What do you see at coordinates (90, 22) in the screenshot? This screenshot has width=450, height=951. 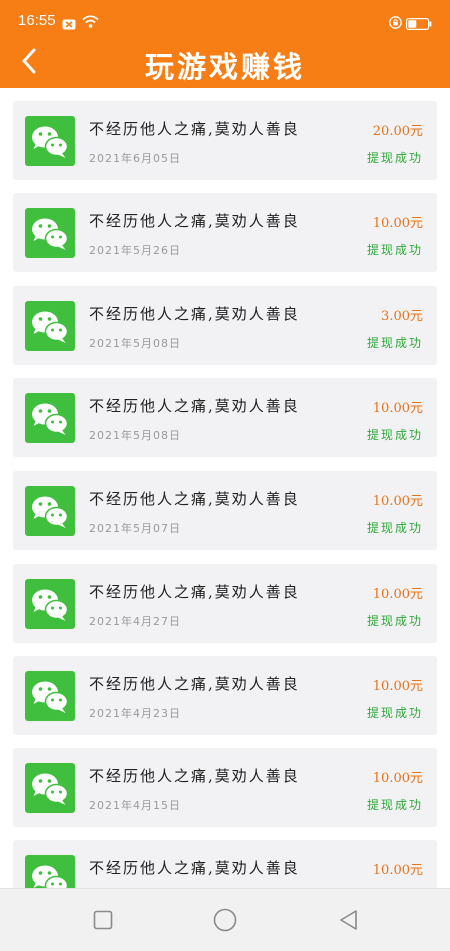 I see `wifi-icon` at bounding box center [90, 22].